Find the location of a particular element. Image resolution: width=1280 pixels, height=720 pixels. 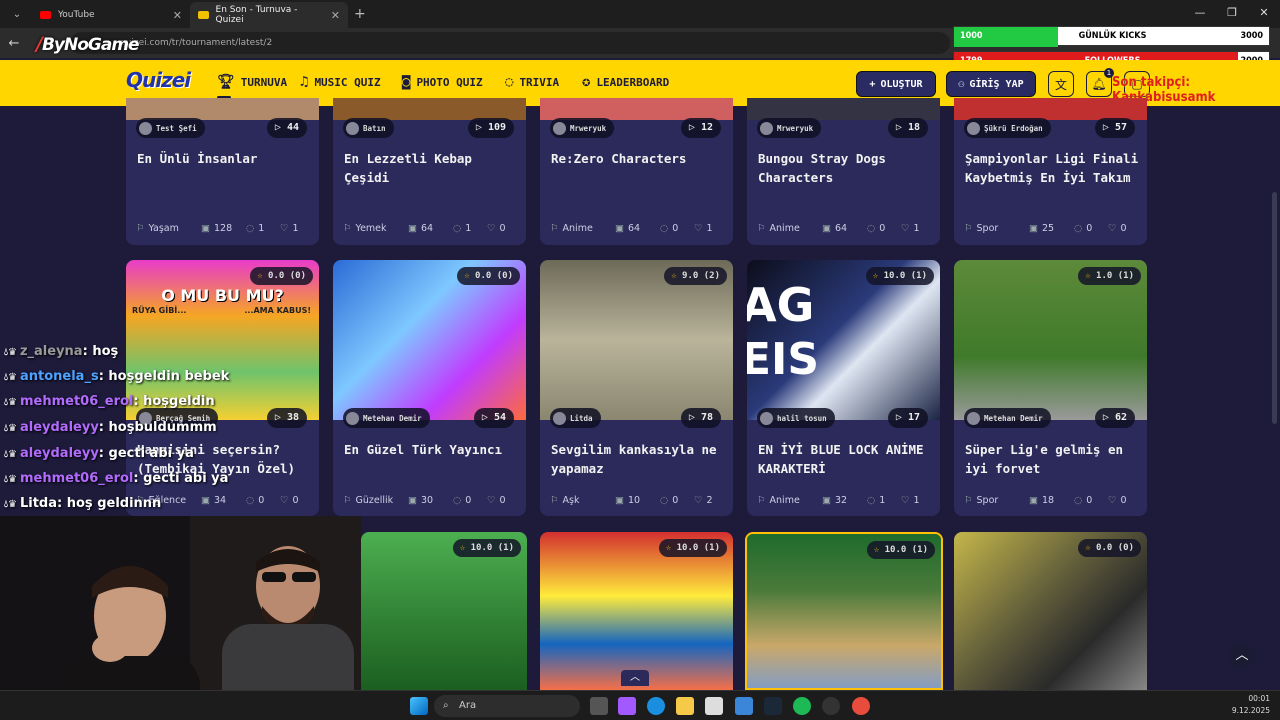

card-meta-row: ⚐ Spor ▣ 25 ◌ 0 ♡ 0 is located at coordinates (1054, 228).